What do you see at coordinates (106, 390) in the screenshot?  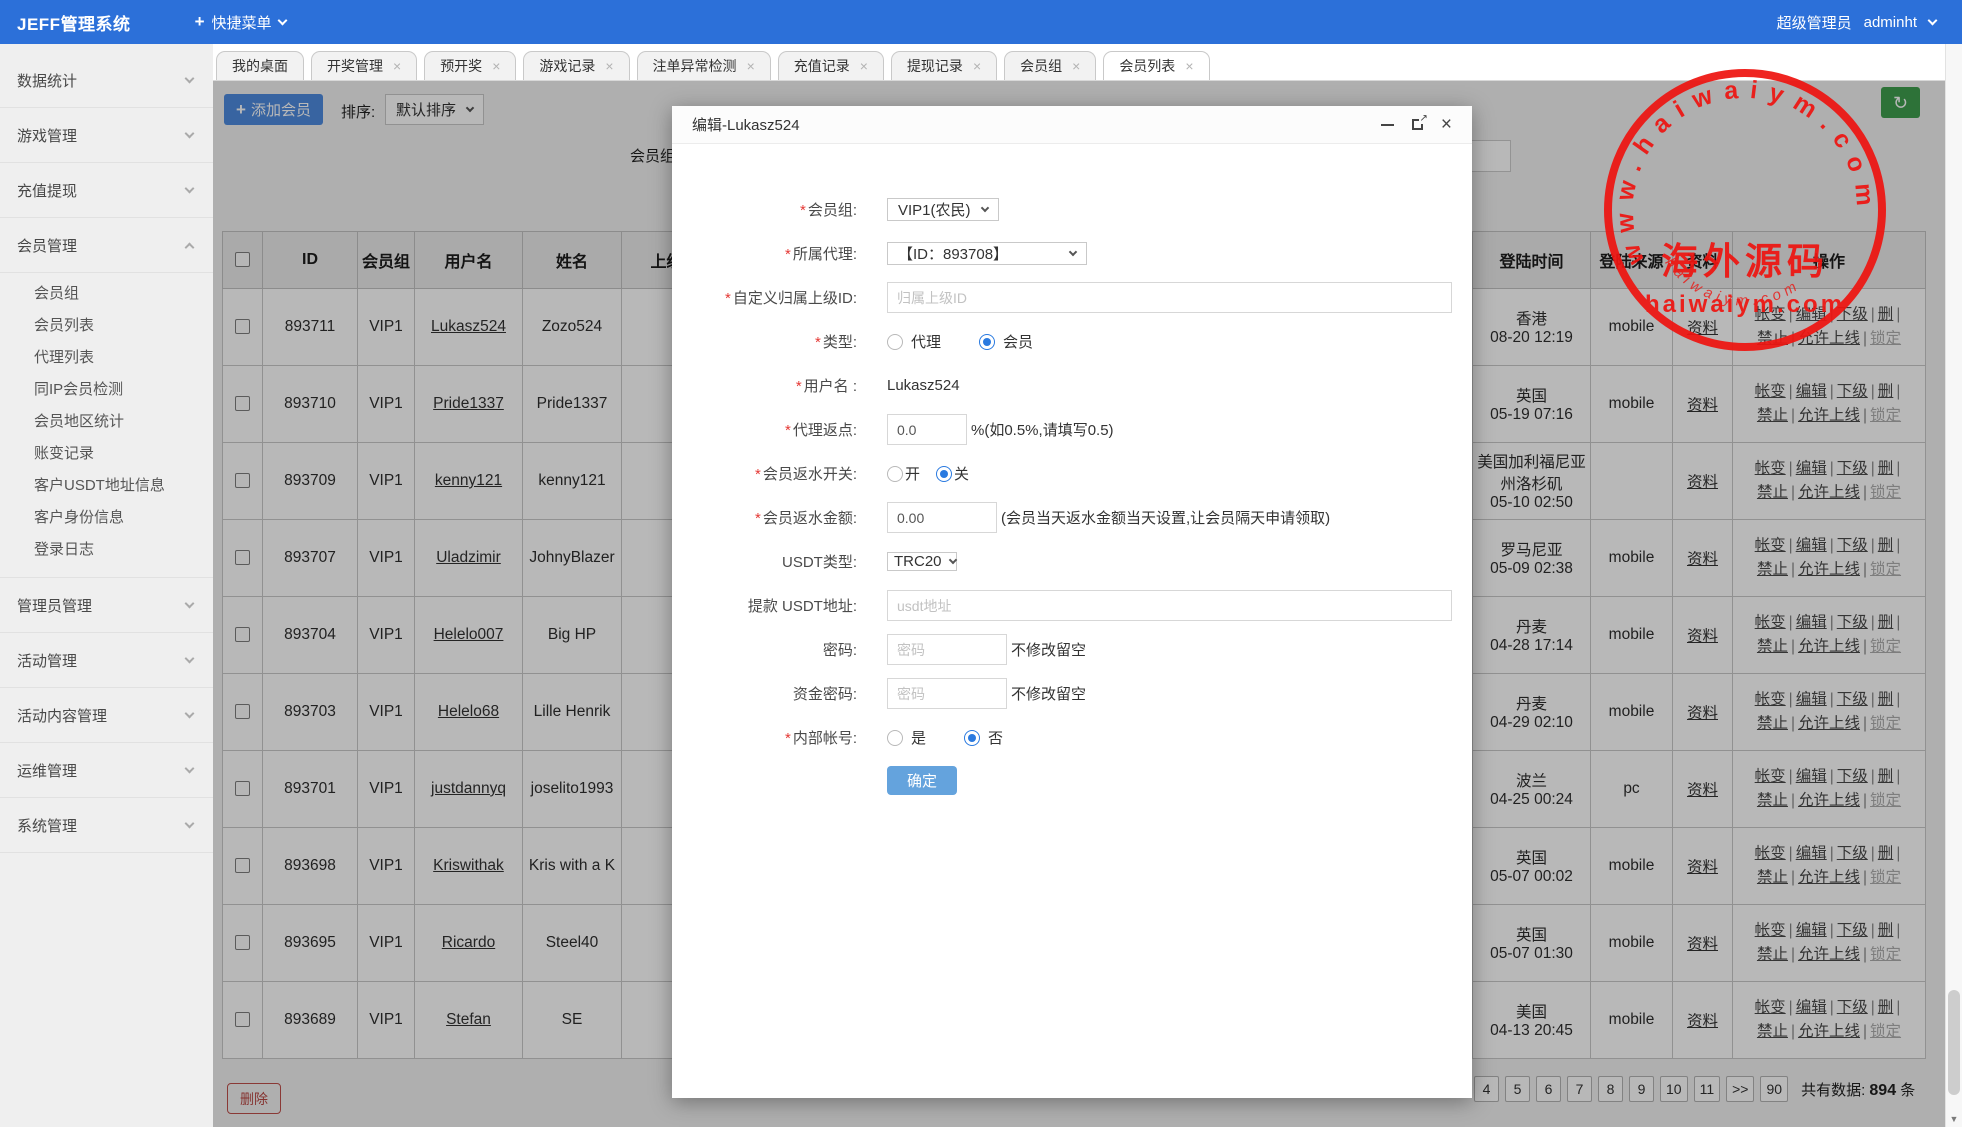 I see `sidebar-subitem-同IP会员检测: 同IP会员检测` at bounding box center [106, 390].